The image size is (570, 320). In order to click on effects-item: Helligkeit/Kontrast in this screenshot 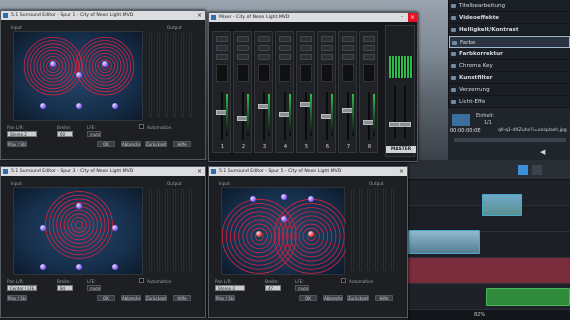, I will do `click(509, 30)`.